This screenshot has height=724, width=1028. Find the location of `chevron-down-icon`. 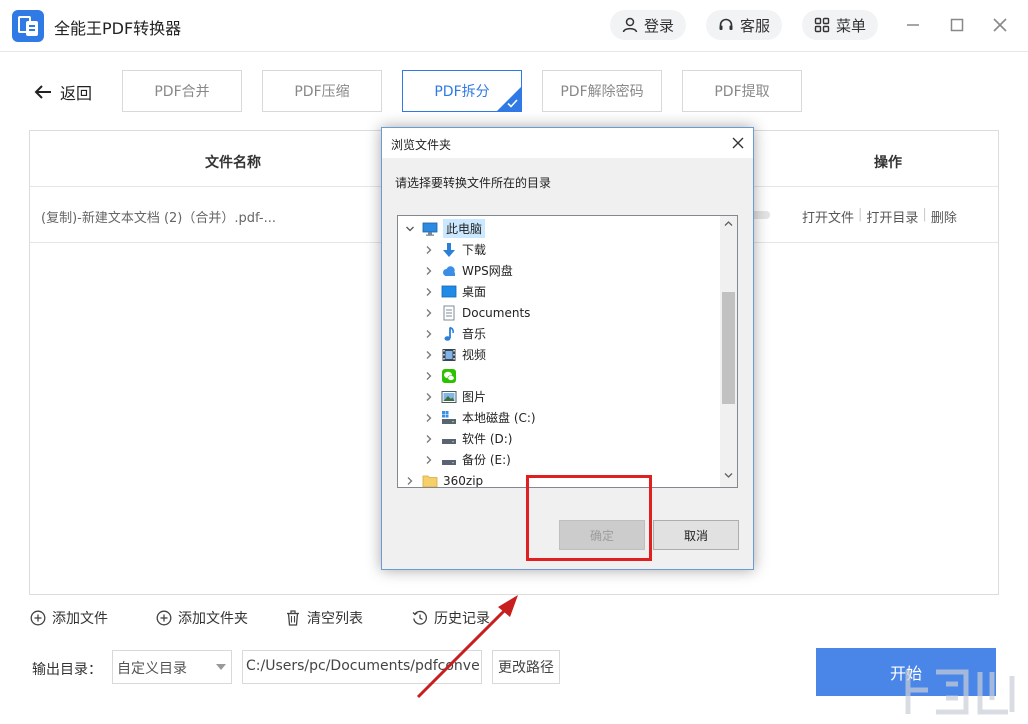

chevron-down-icon is located at coordinates (410, 229).